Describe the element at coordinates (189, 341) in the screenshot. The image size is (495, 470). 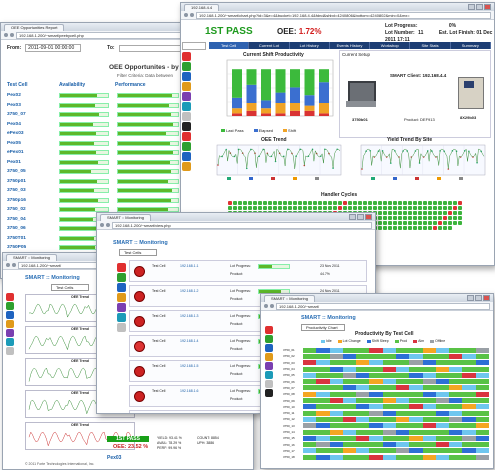
I see `cell-address: 192.168.1.4` at that location.